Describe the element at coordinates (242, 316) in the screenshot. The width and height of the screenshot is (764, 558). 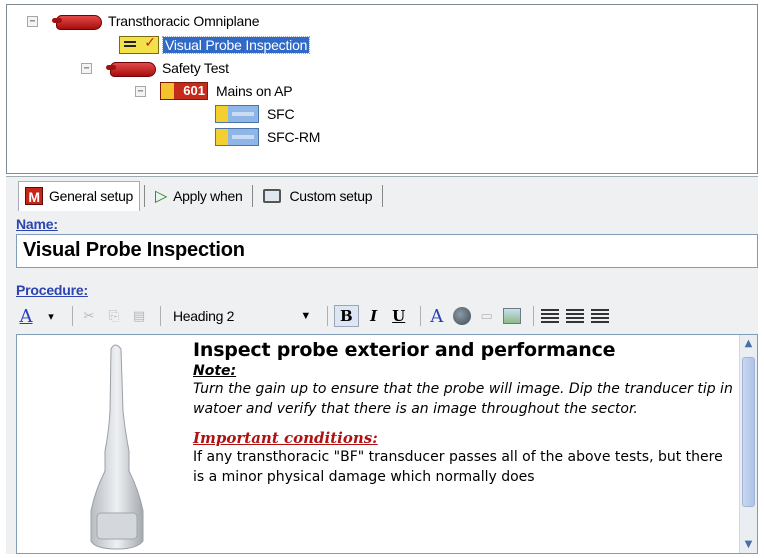
I see `heading-select: Heading 2 ▼` at that location.